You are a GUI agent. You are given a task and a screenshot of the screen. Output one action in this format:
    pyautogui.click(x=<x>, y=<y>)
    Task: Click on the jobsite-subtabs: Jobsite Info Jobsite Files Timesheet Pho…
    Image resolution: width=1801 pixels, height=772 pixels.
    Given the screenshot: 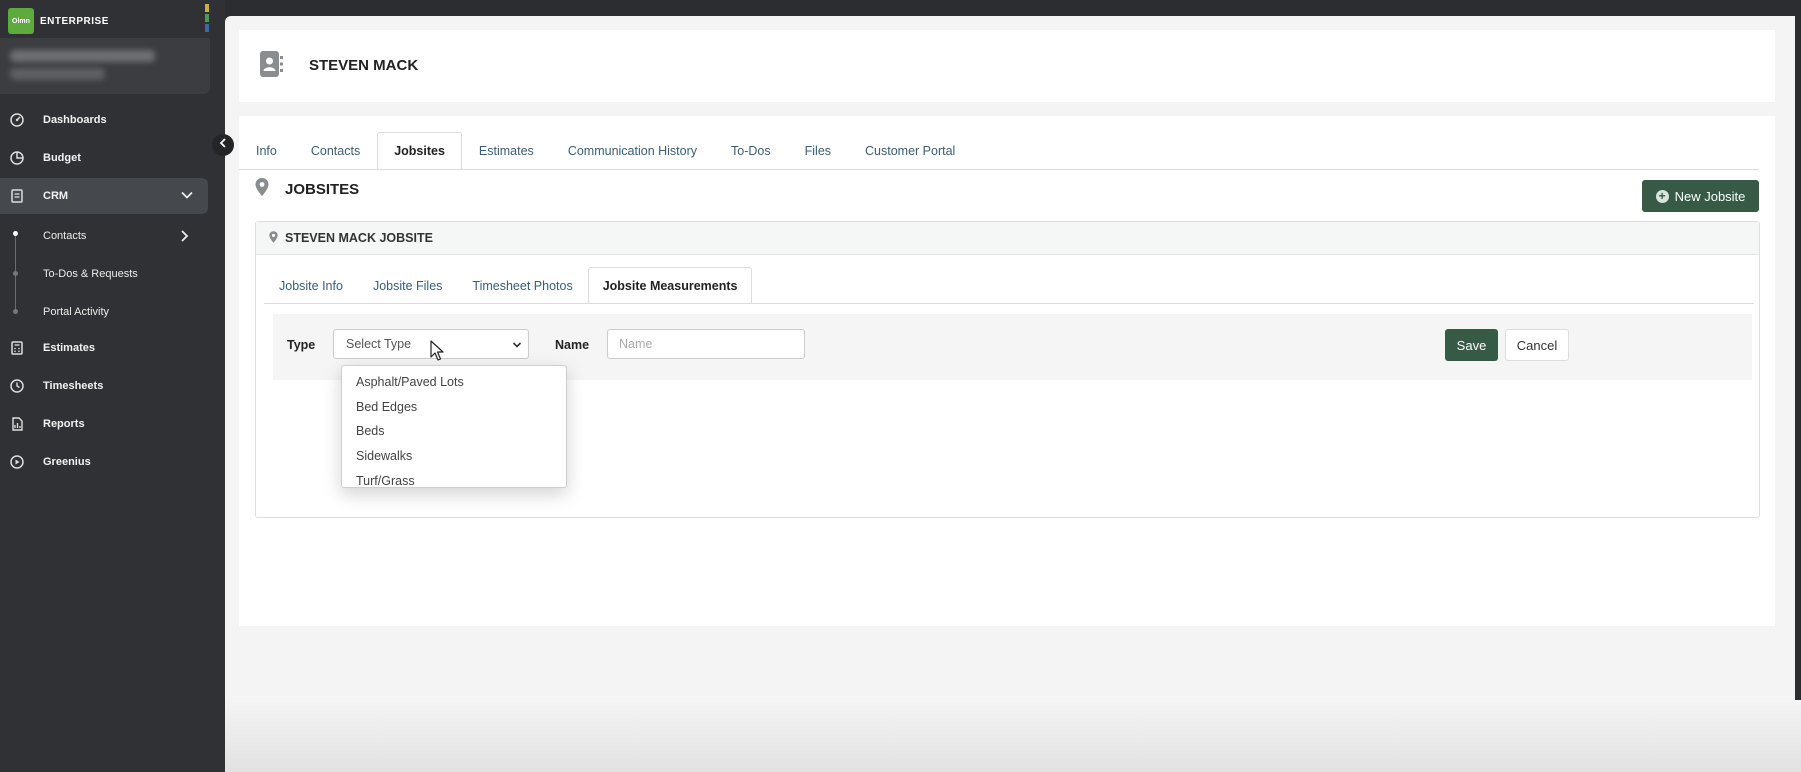 What is the action you would take?
    pyautogui.click(x=508, y=285)
    